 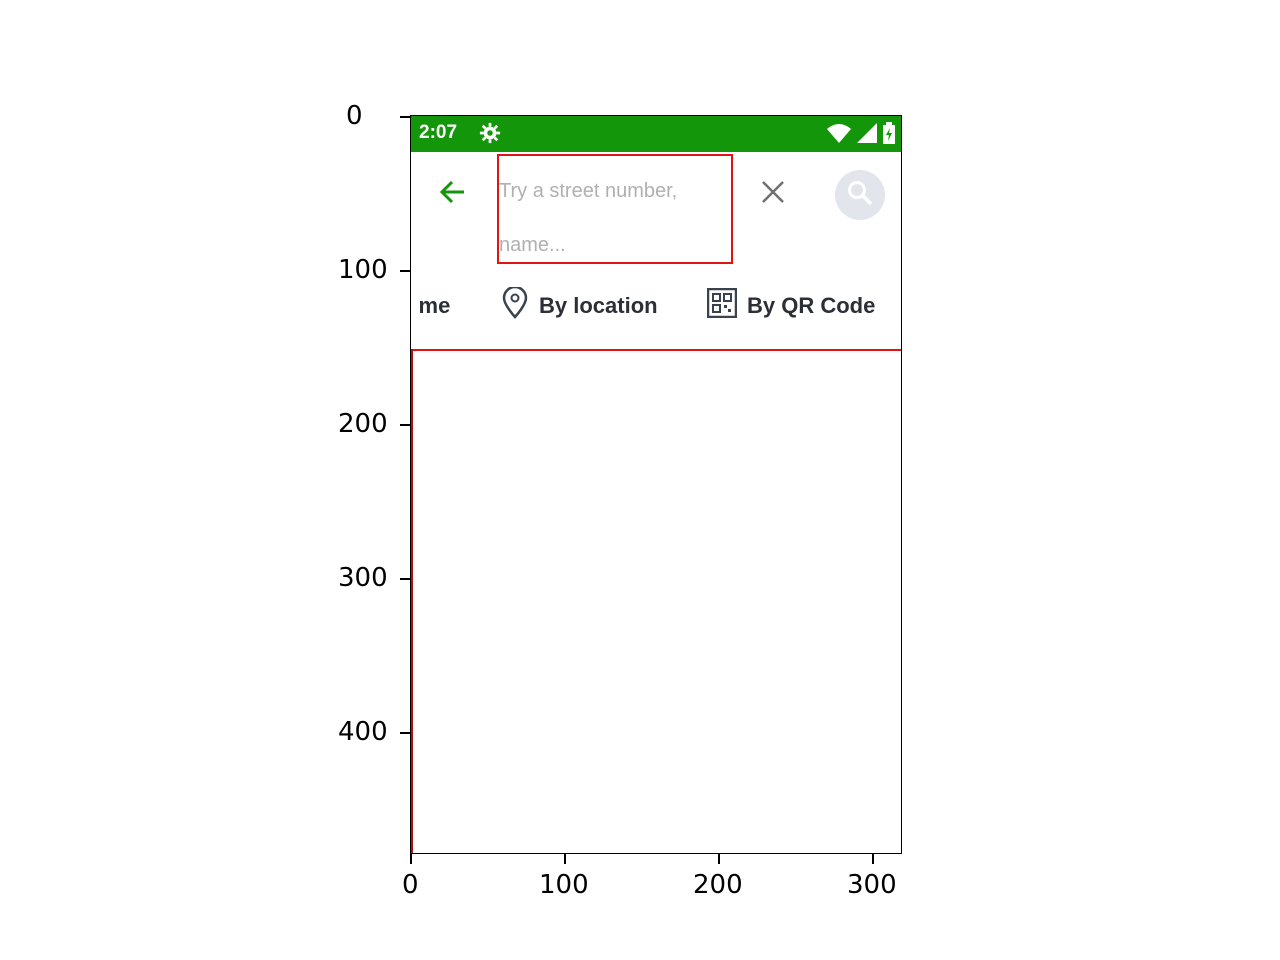 I want to click on wifi-icon, so click(x=839, y=133).